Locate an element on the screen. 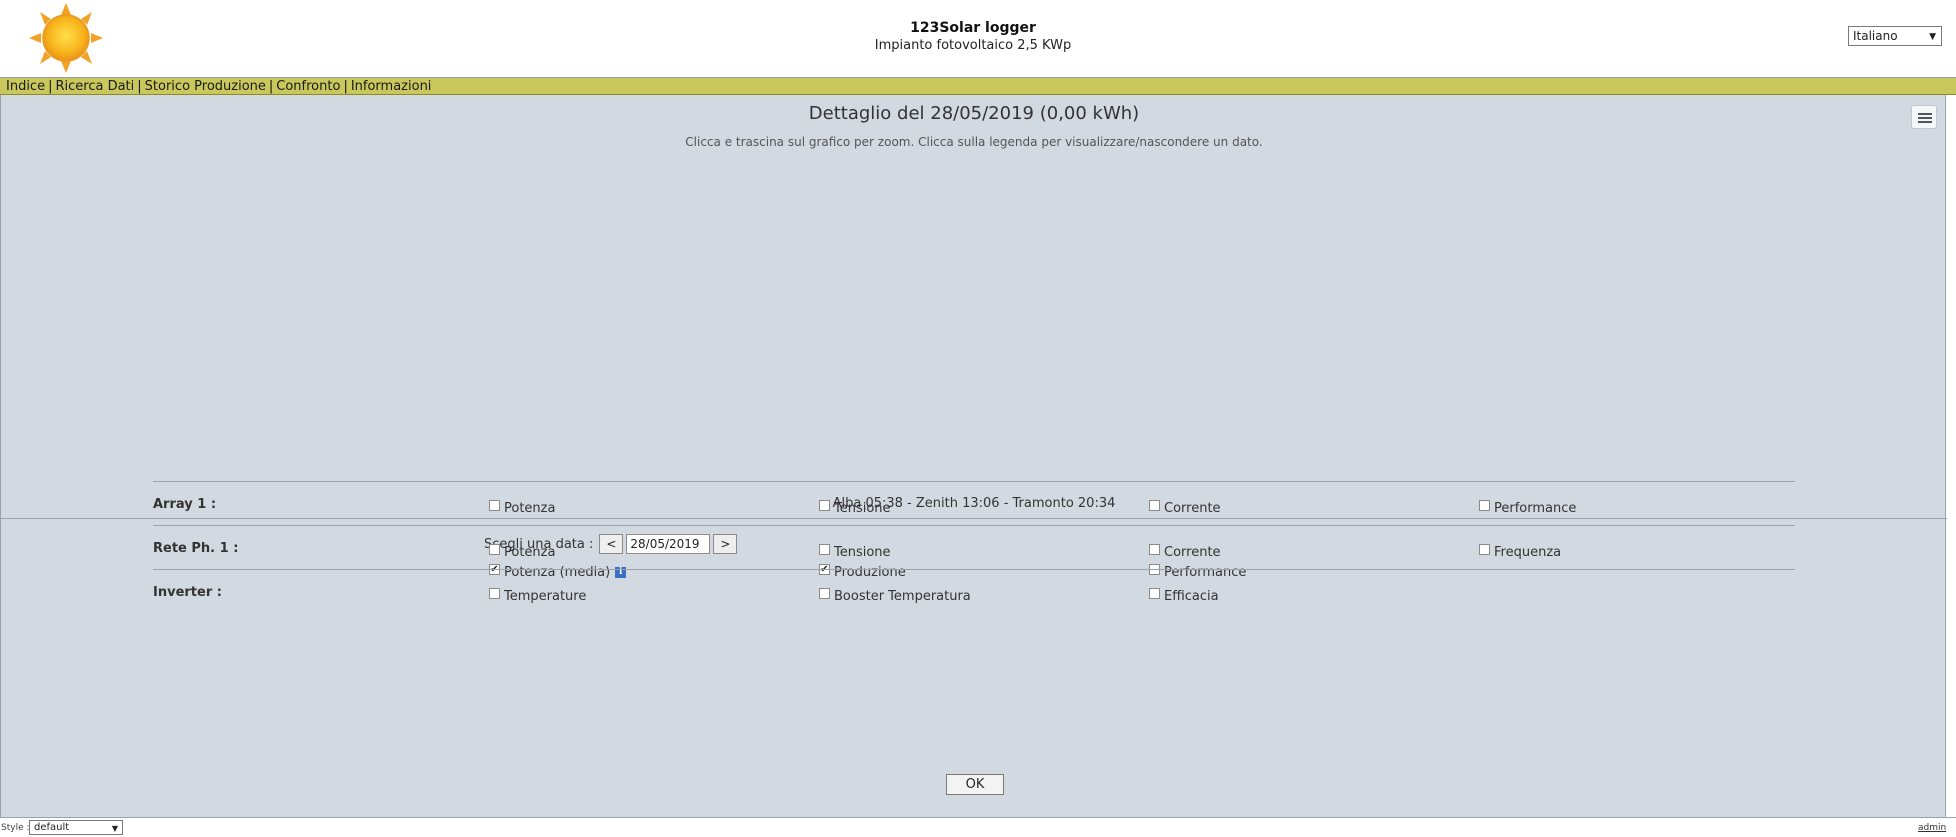  style-select-value: default is located at coordinates (52, 827).